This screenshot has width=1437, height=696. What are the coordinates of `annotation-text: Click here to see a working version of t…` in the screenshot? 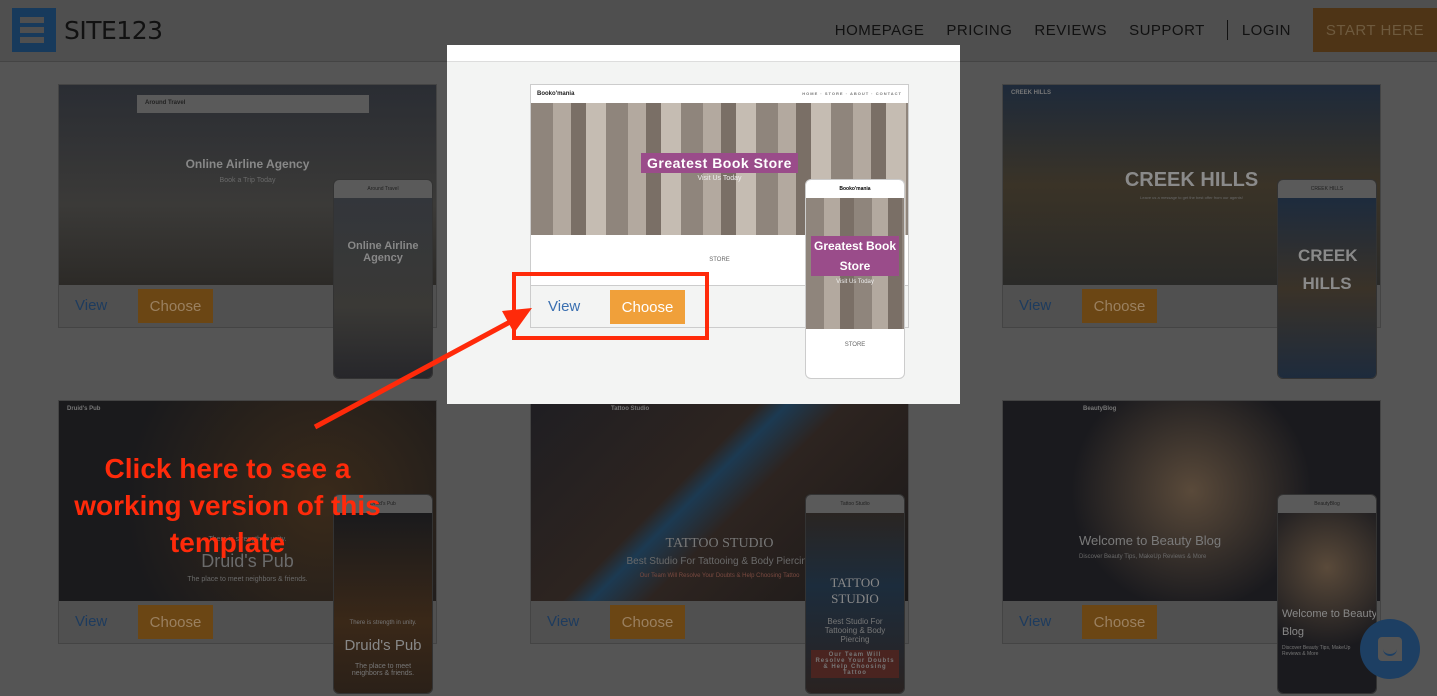 It's located at (227, 505).